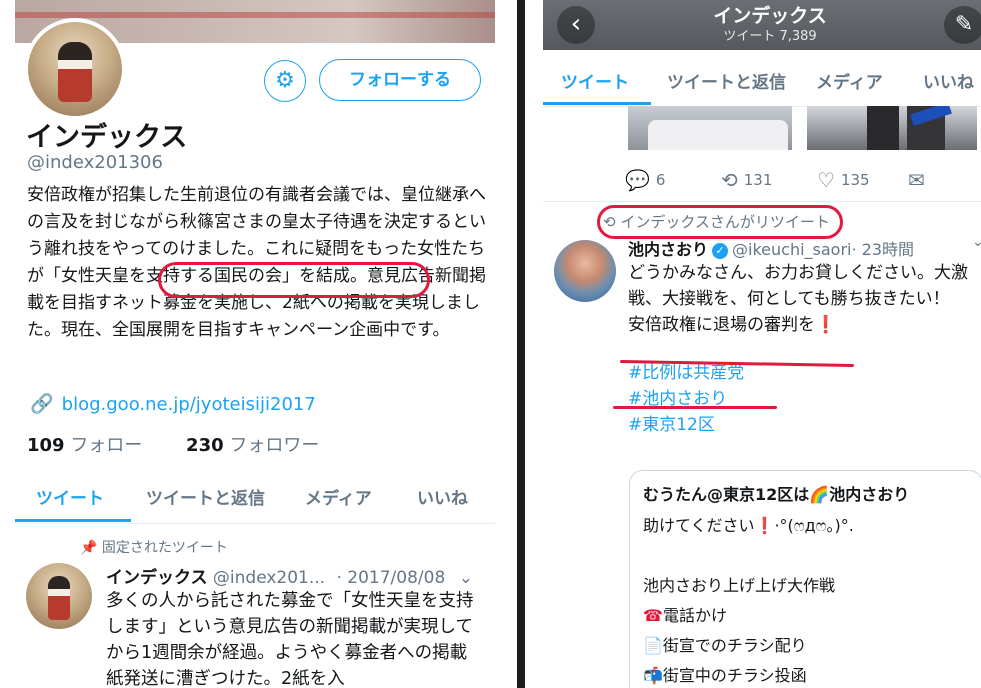 Image resolution: width=981 pixels, height=688 pixels. I want to click on tweet-header: 池内さおり ✓ @ikeuchi_saori· 23時間, so click(771, 248).